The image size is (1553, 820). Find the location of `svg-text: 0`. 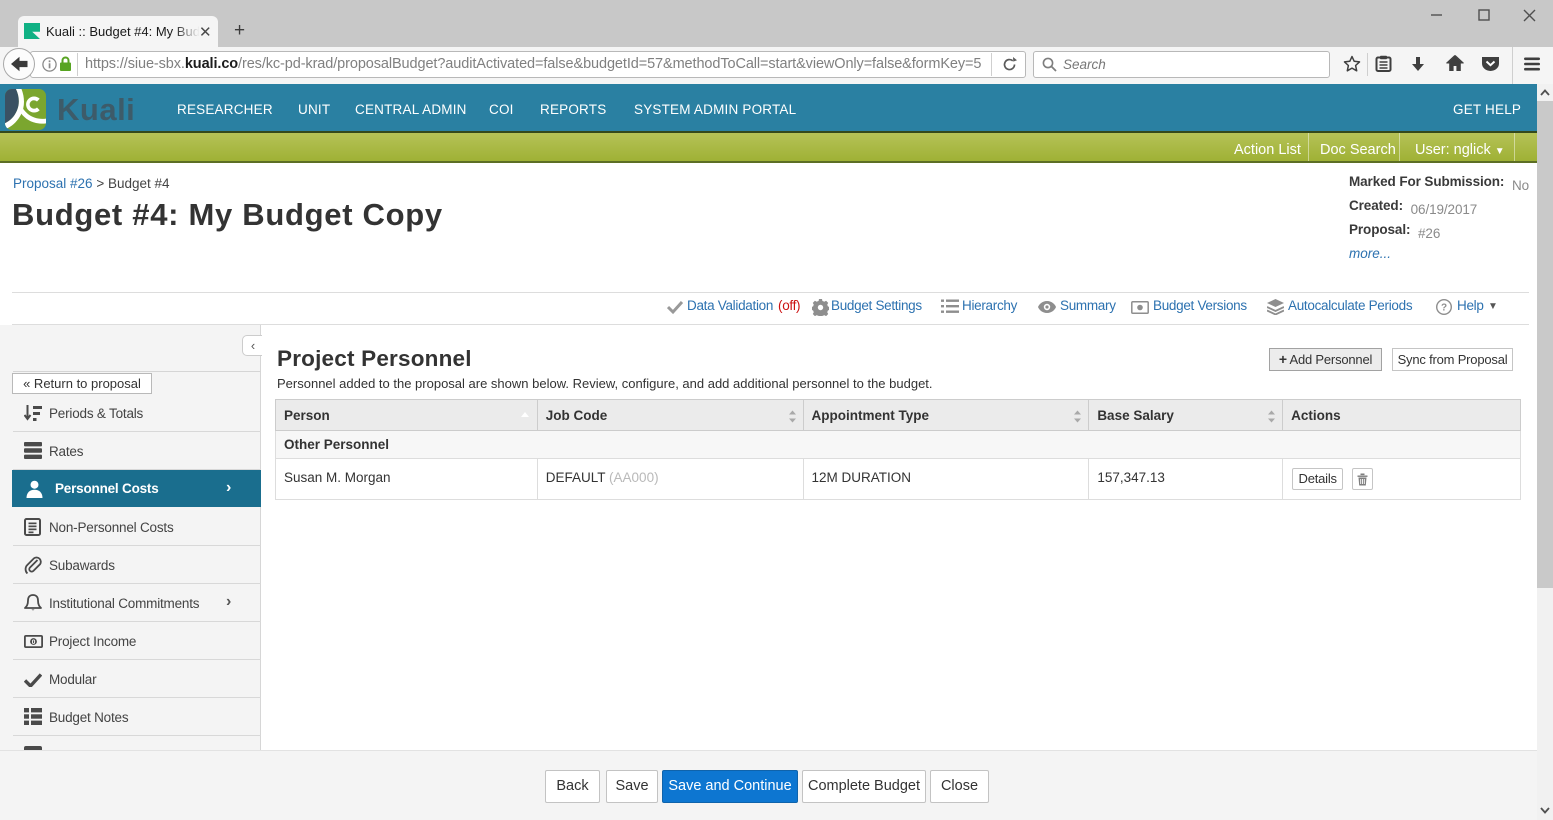

svg-text: 0 is located at coordinates (34, 642).